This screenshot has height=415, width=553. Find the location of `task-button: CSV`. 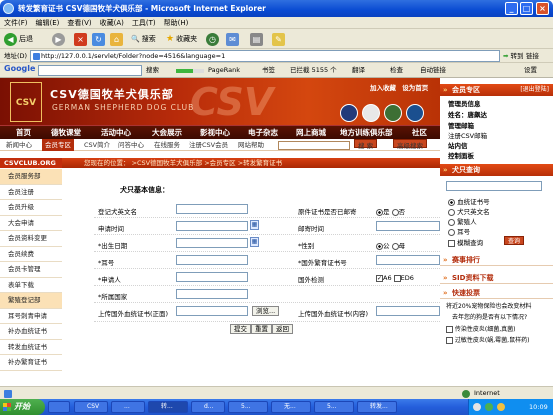

task-button: CSV is located at coordinates (91, 407).